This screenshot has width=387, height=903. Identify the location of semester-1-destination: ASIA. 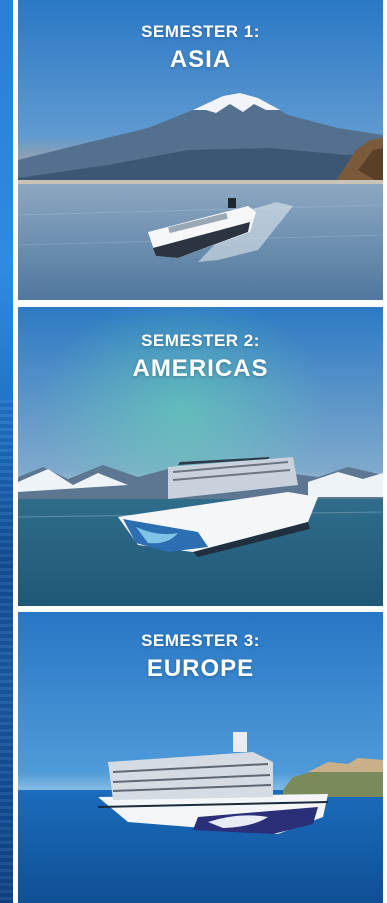
(200, 59).